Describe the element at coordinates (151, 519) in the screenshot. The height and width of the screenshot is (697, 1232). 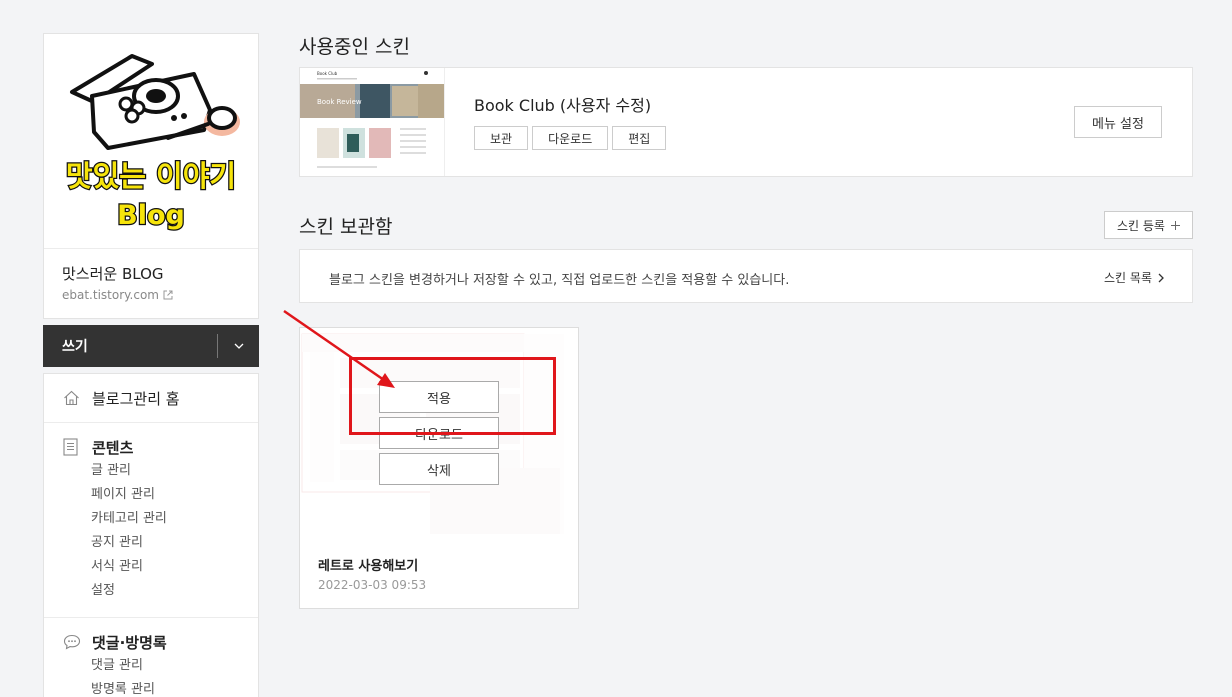
I see `menu-item-categories: 카테고리 관리` at that location.